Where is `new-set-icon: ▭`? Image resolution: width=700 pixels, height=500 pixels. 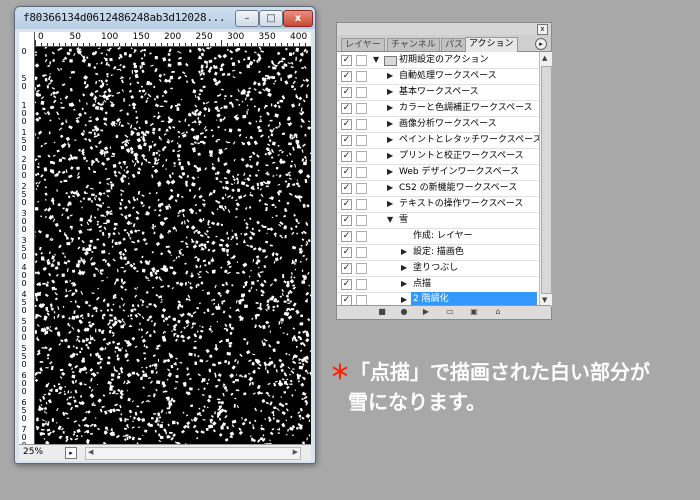
new-set-icon: ▭ is located at coordinates (450, 312).